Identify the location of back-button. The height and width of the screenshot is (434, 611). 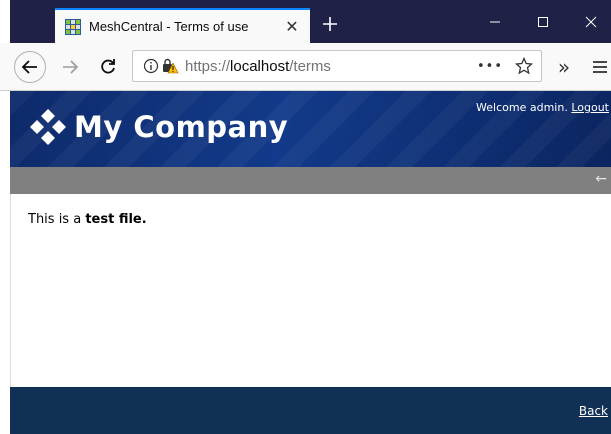
(30, 67).